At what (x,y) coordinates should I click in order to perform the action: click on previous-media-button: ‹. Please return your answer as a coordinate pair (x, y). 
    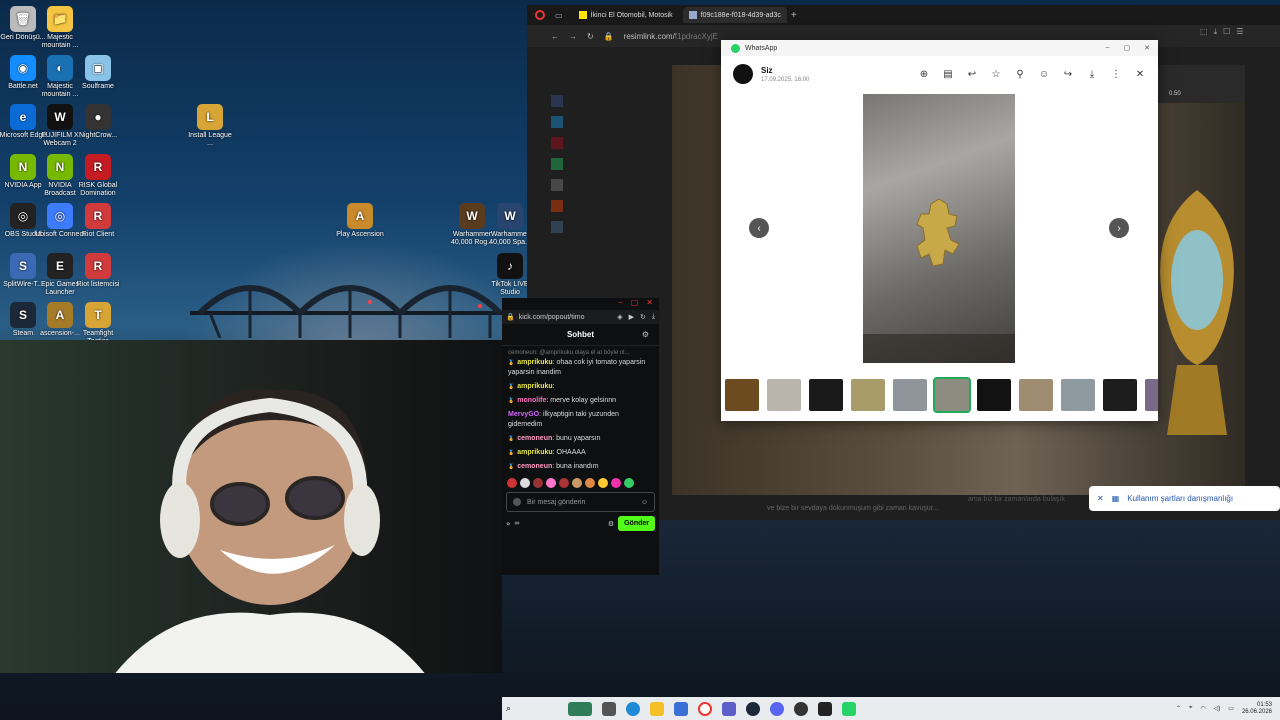
    Looking at the image, I should click on (759, 228).